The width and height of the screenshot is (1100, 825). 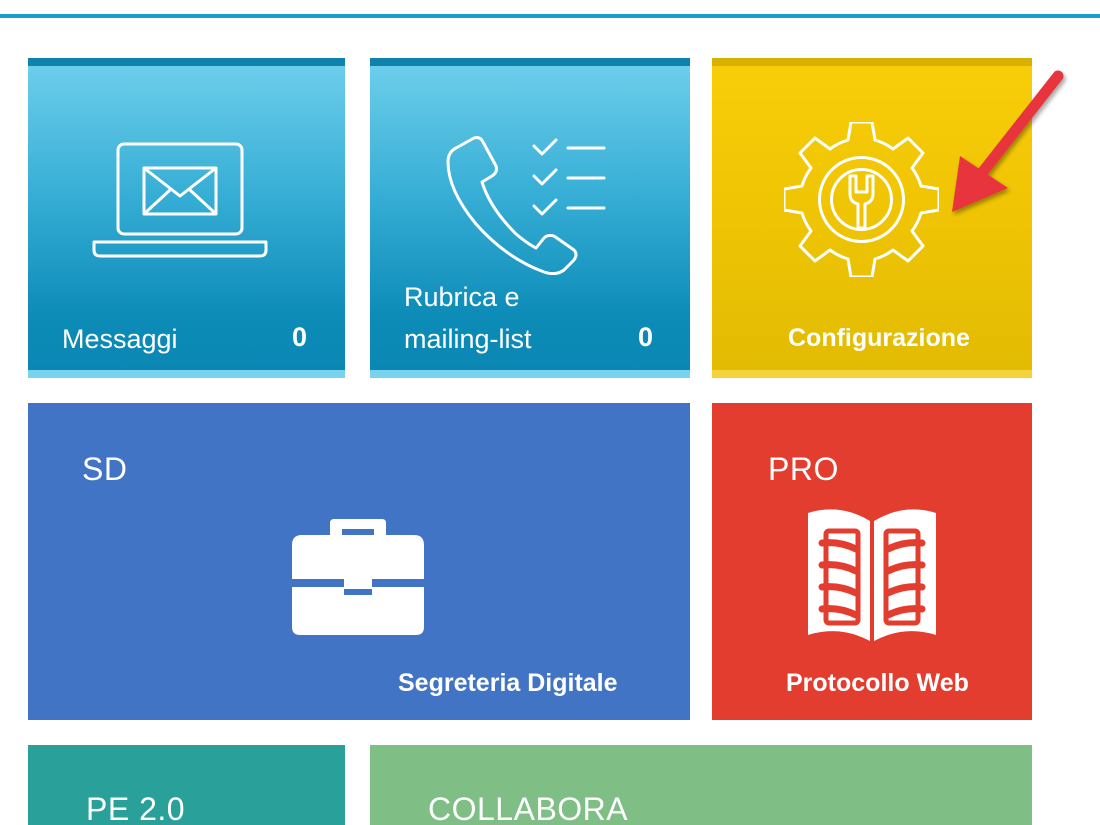 What do you see at coordinates (526, 205) in the screenshot?
I see `phone-checklist-icon` at bounding box center [526, 205].